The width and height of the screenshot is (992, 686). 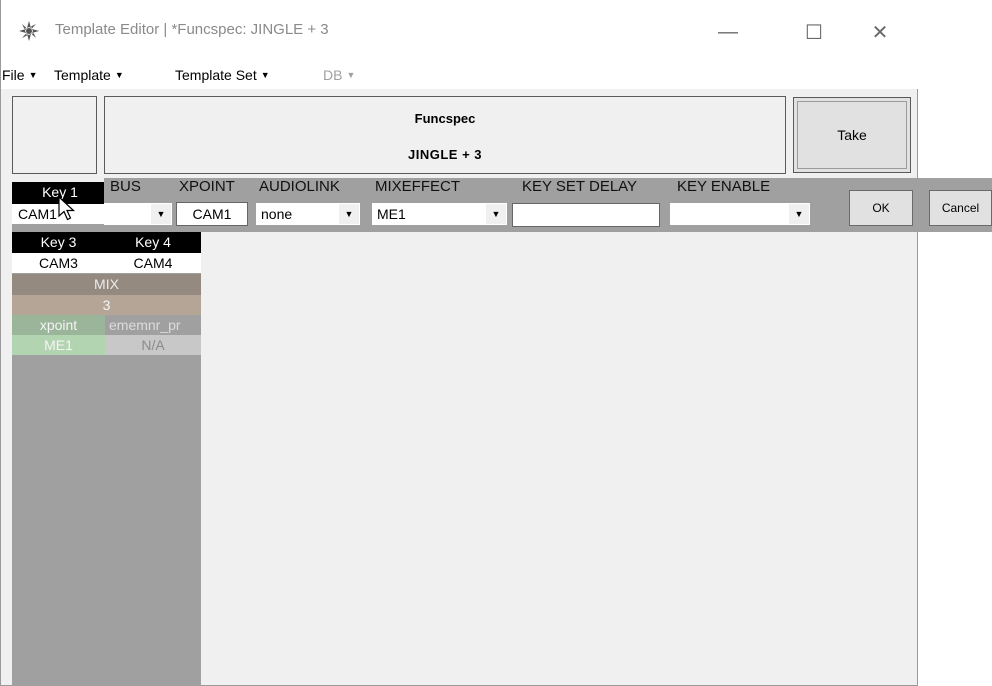 What do you see at coordinates (460, 76) in the screenshot?
I see `menu-bar: File ▼ Template ▼ Template Set ▼ DB ▼` at bounding box center [460, 76].